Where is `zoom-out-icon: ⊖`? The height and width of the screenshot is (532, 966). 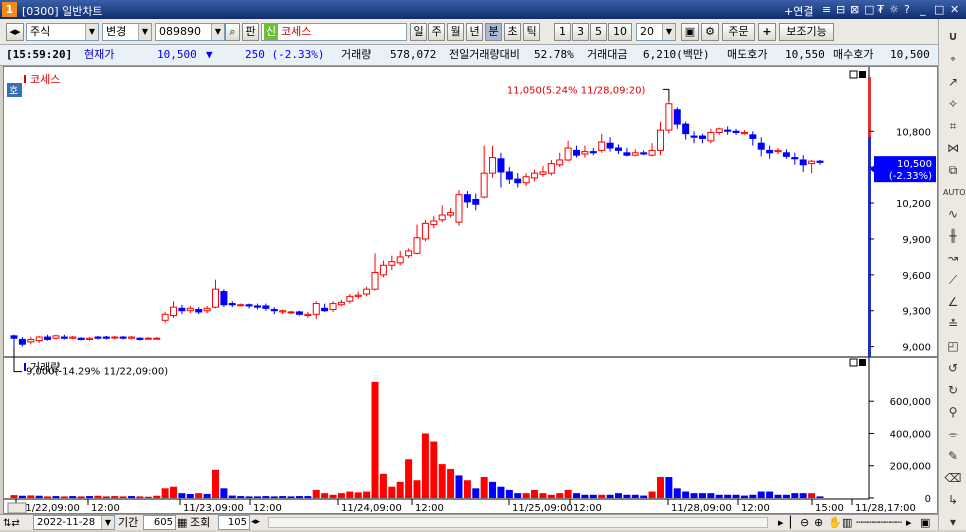 zoom-out-icon: ⊖ is located at coordinates (804, 522).